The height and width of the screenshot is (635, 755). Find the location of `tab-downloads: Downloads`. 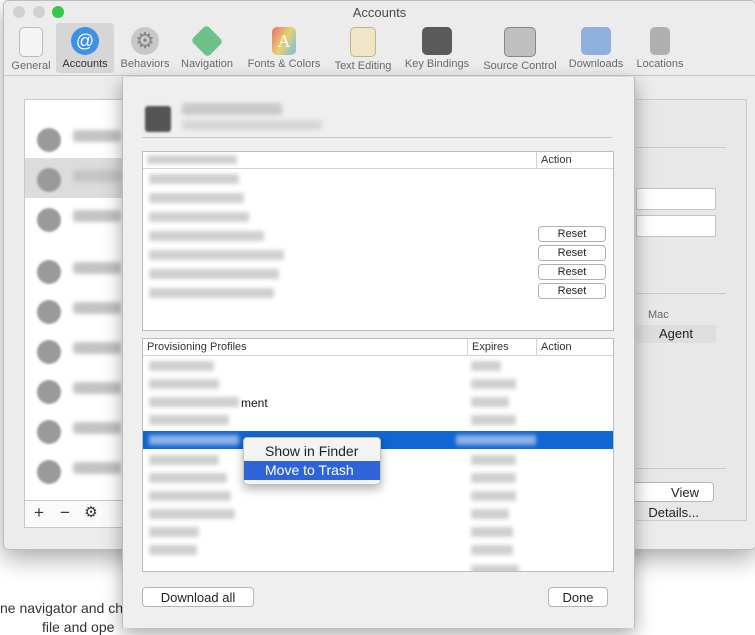

tab-downloads: Downloads is located at coordinates (596, 48).